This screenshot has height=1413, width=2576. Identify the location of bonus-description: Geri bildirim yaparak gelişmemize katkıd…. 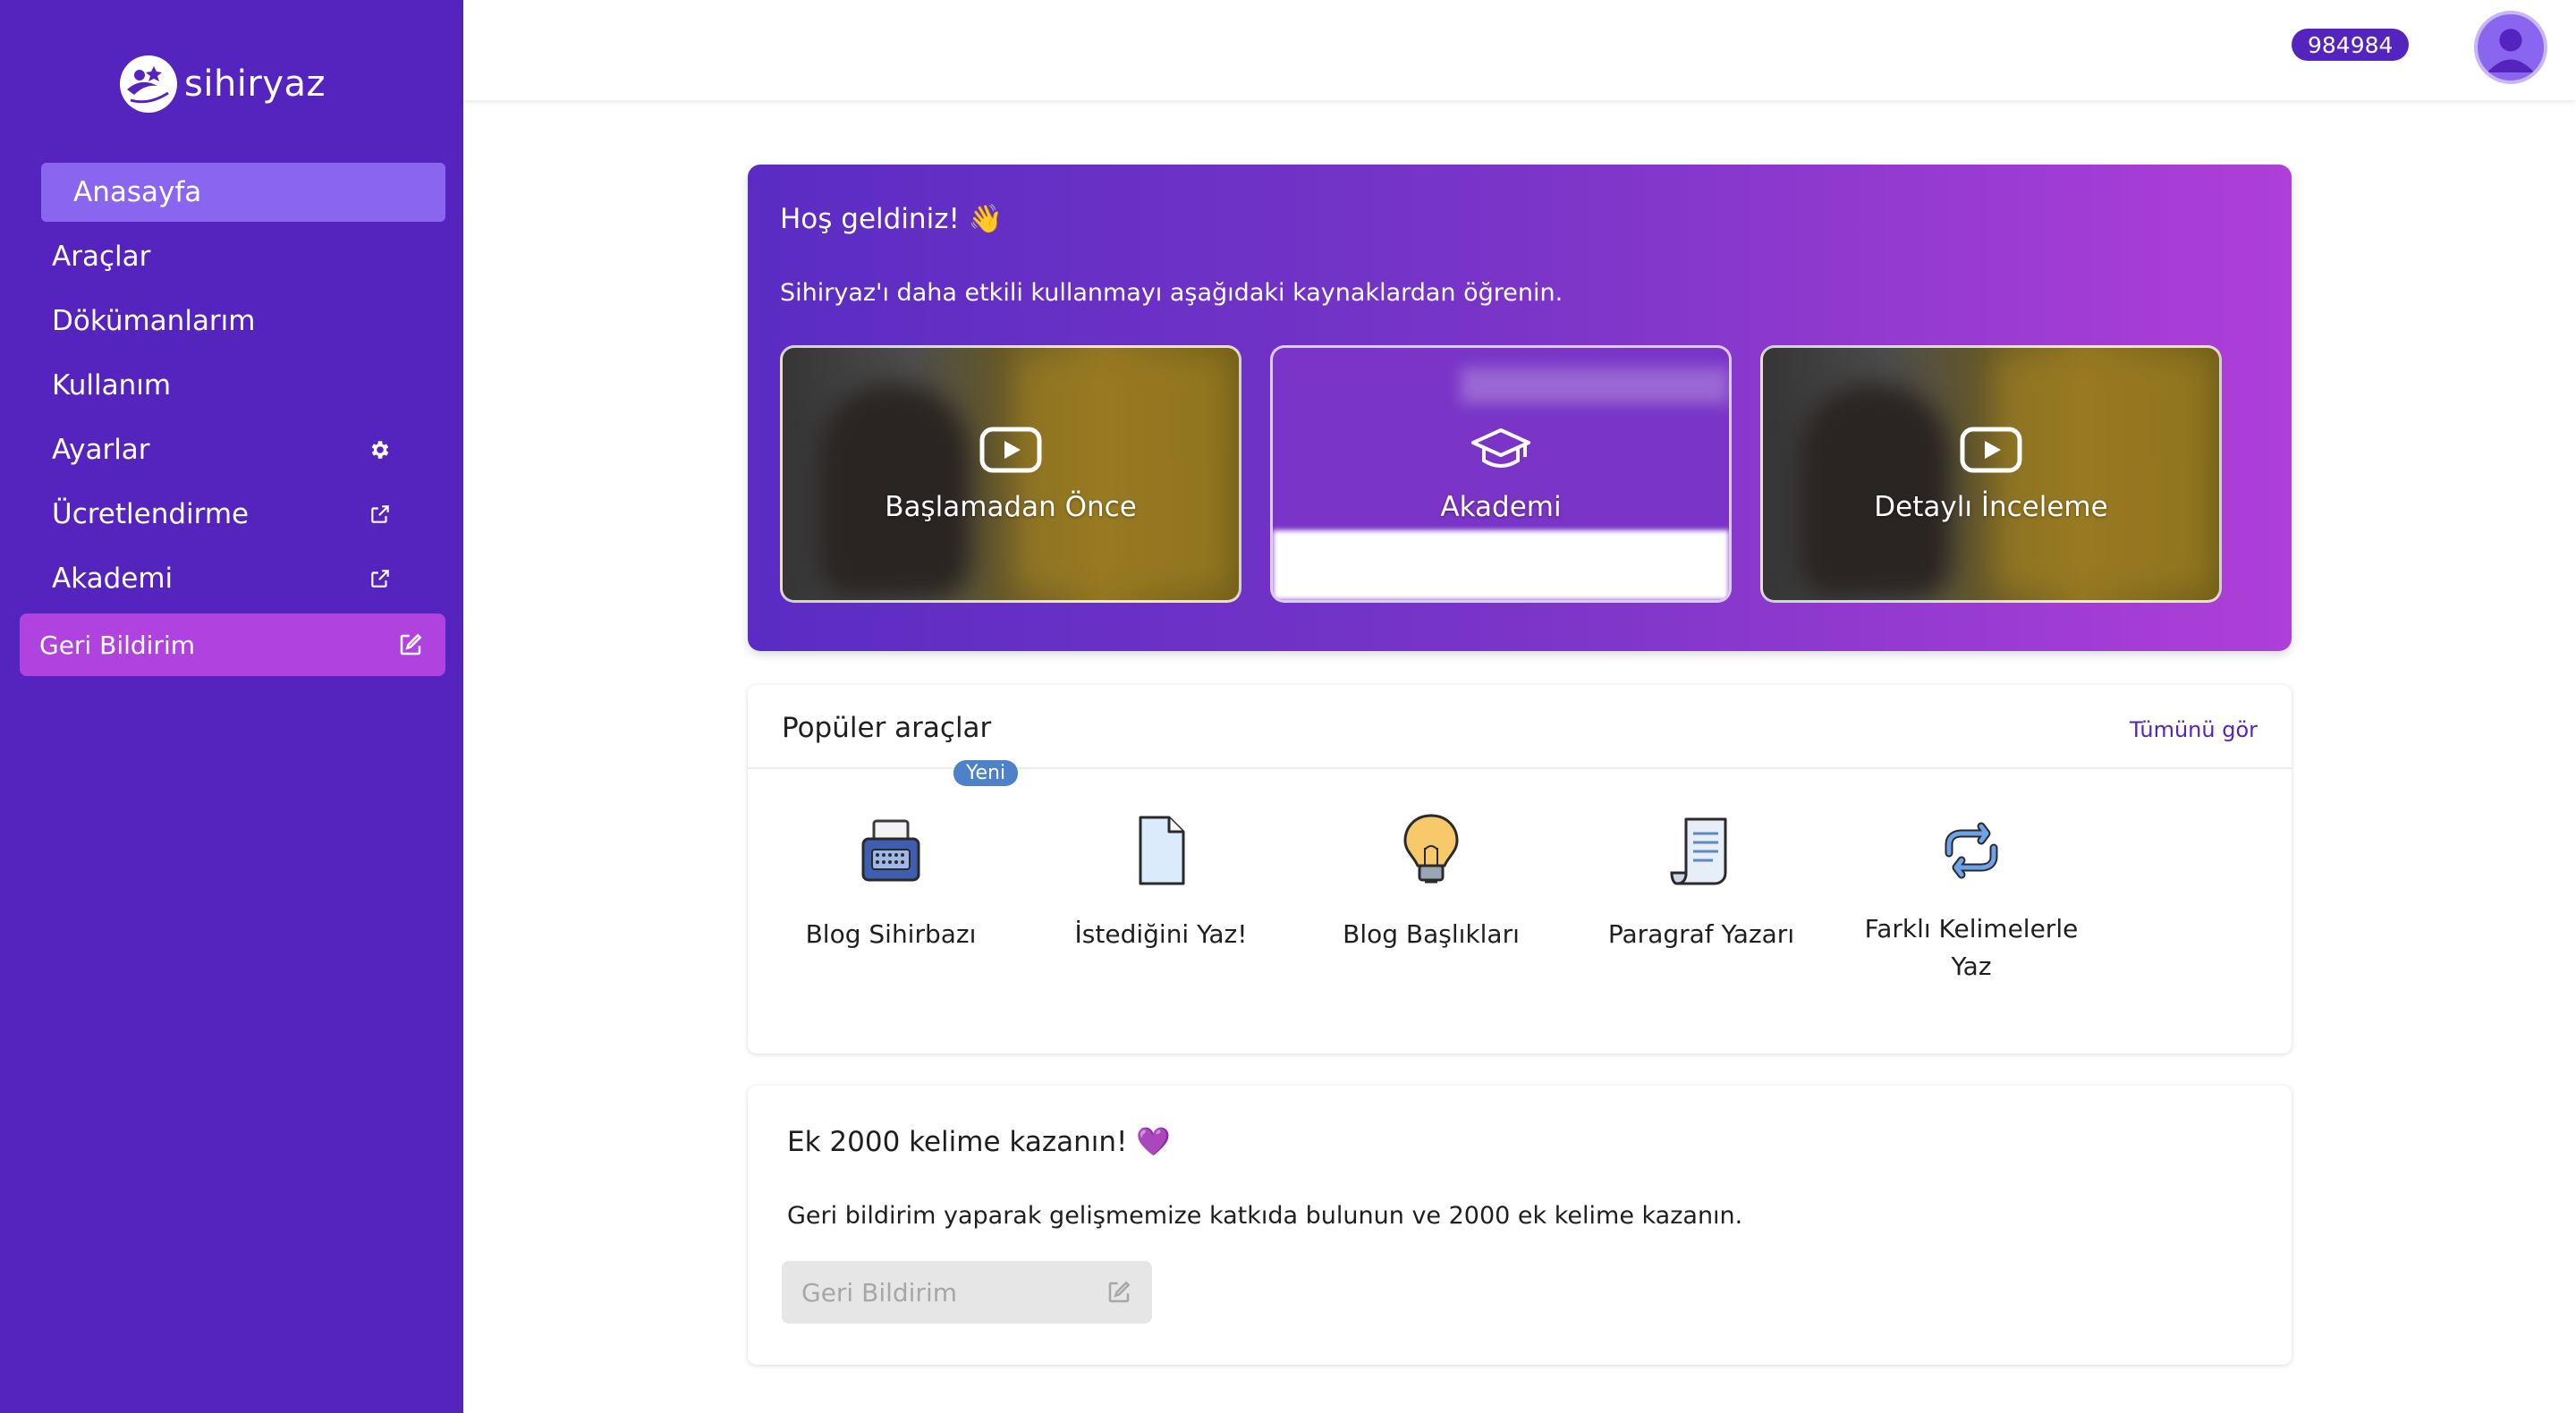
(1265, 1216).